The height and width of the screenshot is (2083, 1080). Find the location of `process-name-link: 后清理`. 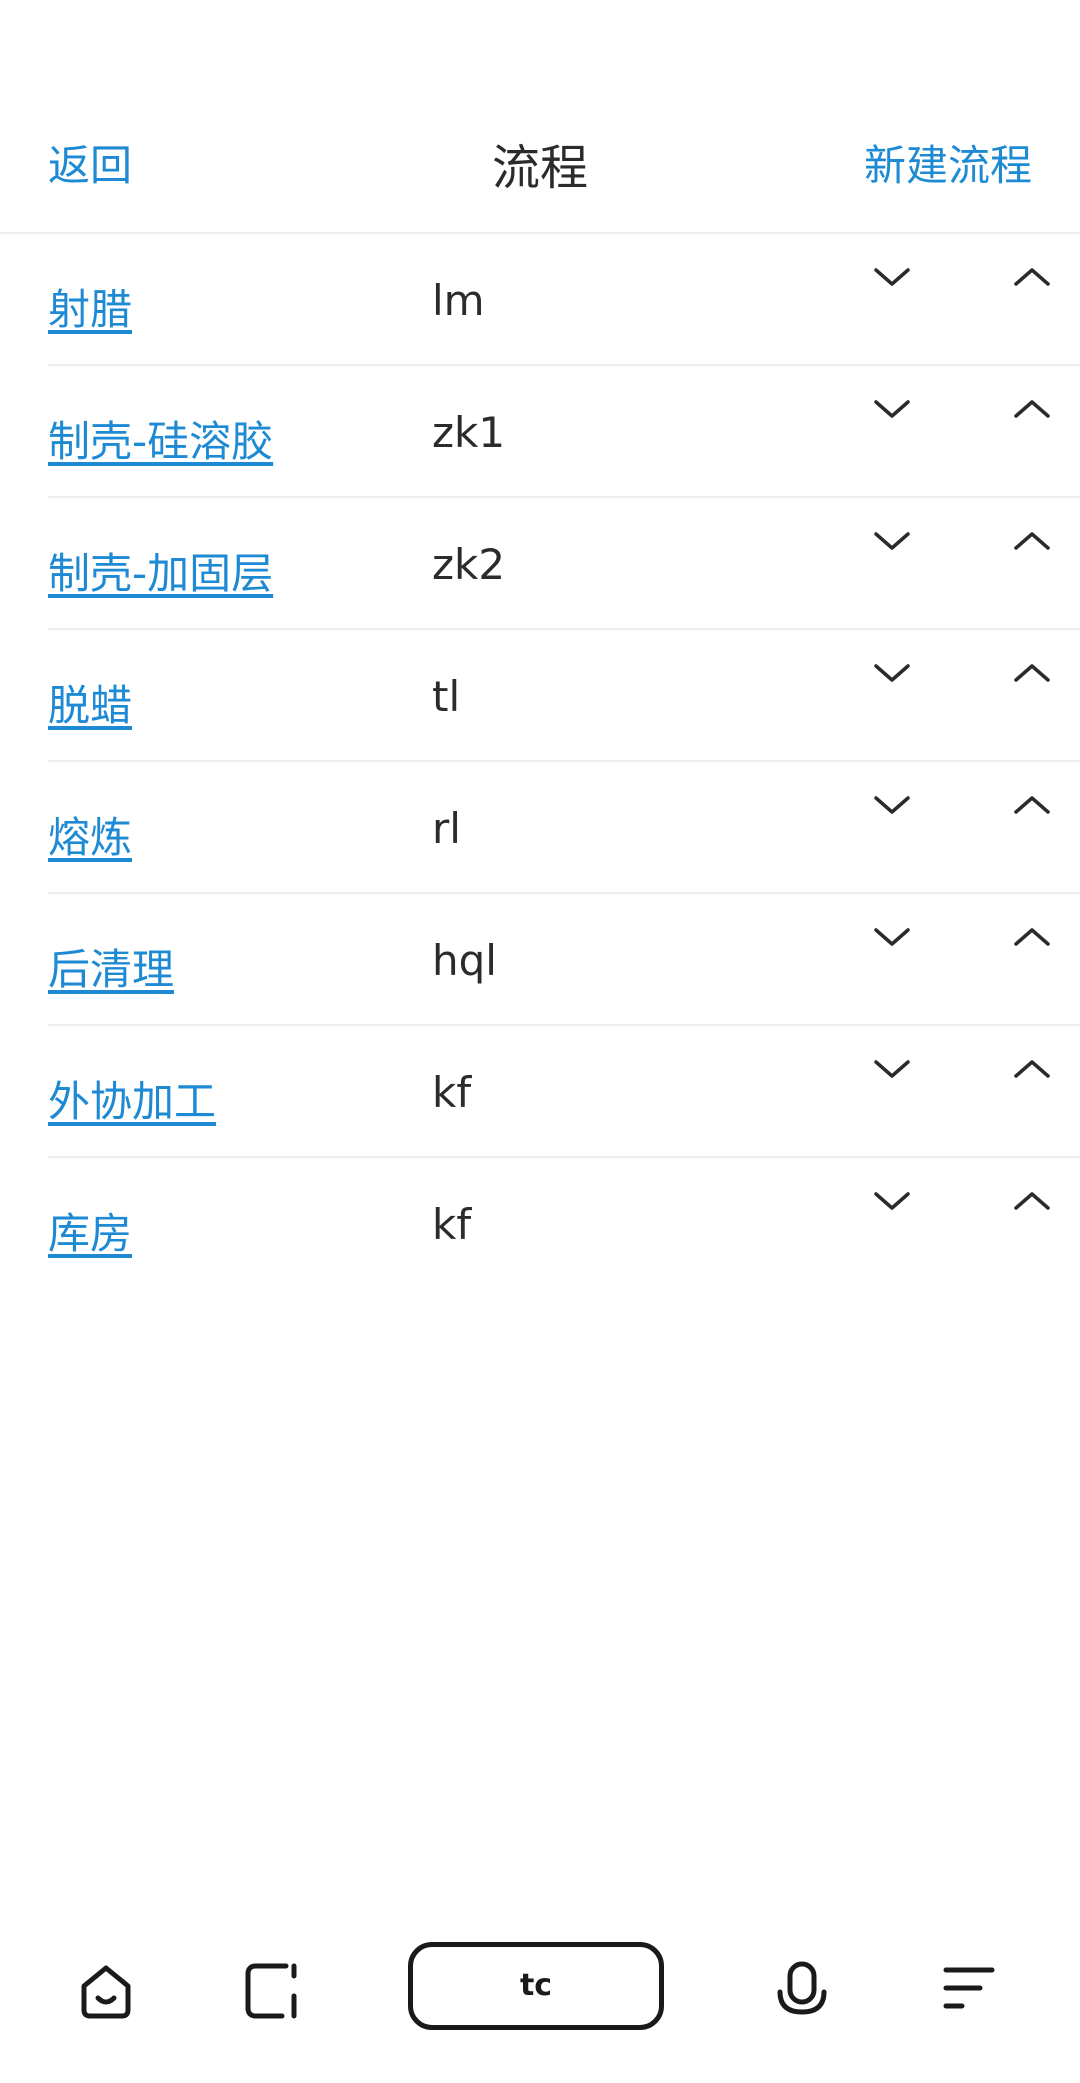

process-name-link: 后清理 is located at coordinates (111, 966).